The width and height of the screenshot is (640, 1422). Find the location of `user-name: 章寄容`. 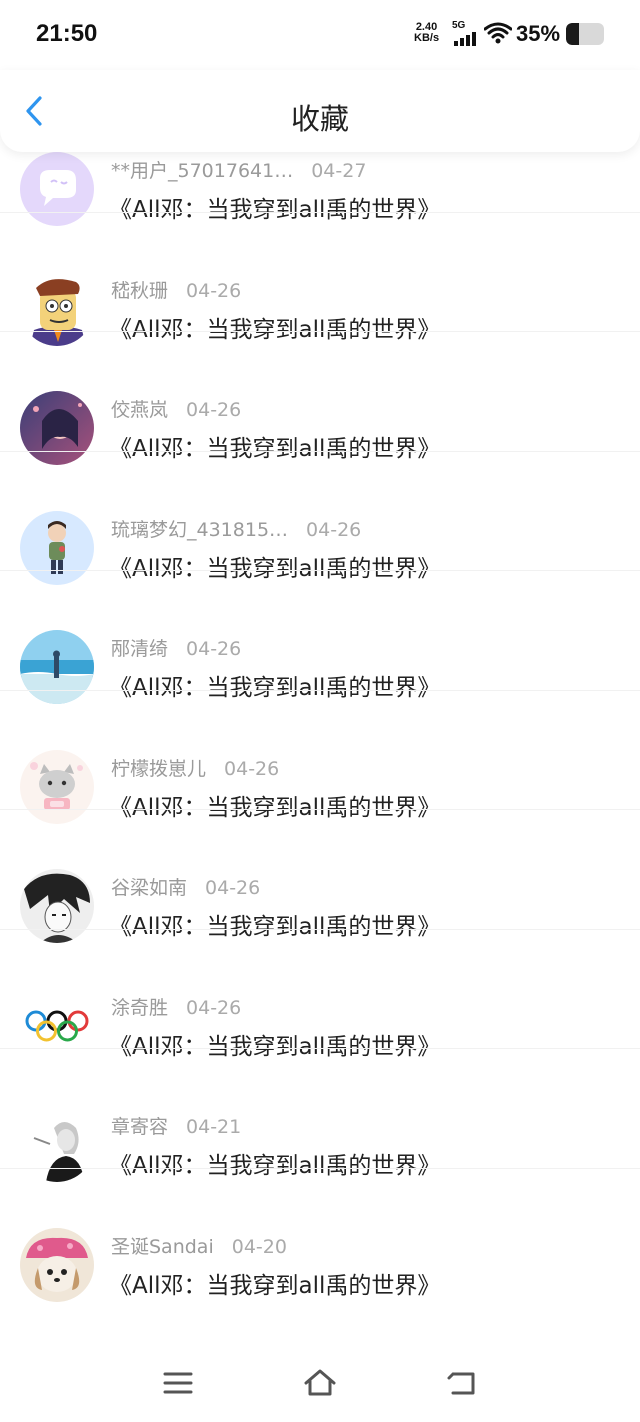

user-name: 章寄容 is located at coordinates (139, 1125).